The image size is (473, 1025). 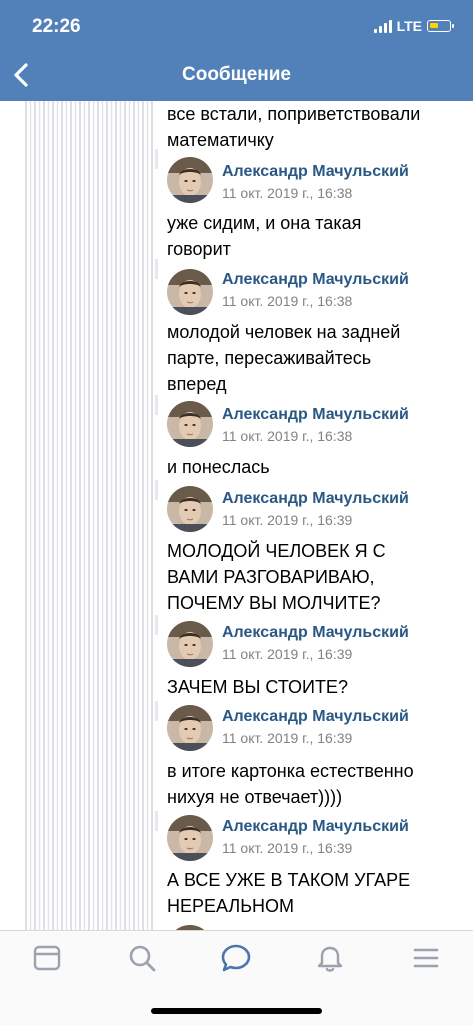 What do you see at coordinates (236, 1011) in the screenshot?
I see `home-indicator` at bounding box center [236, 1011].